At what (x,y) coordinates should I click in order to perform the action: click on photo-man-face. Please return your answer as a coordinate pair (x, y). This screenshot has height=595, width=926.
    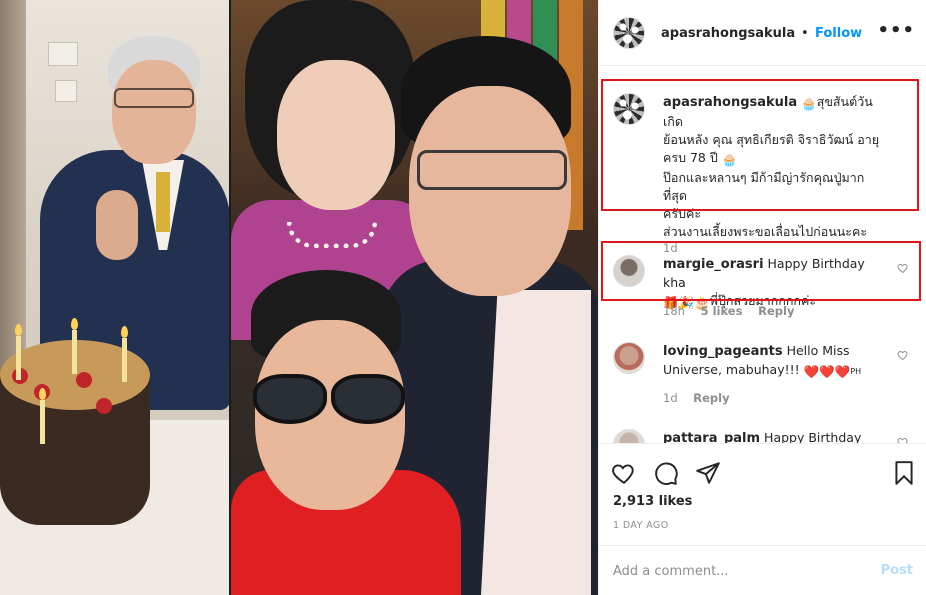
    Looking at the image, I should click on (490, 191).